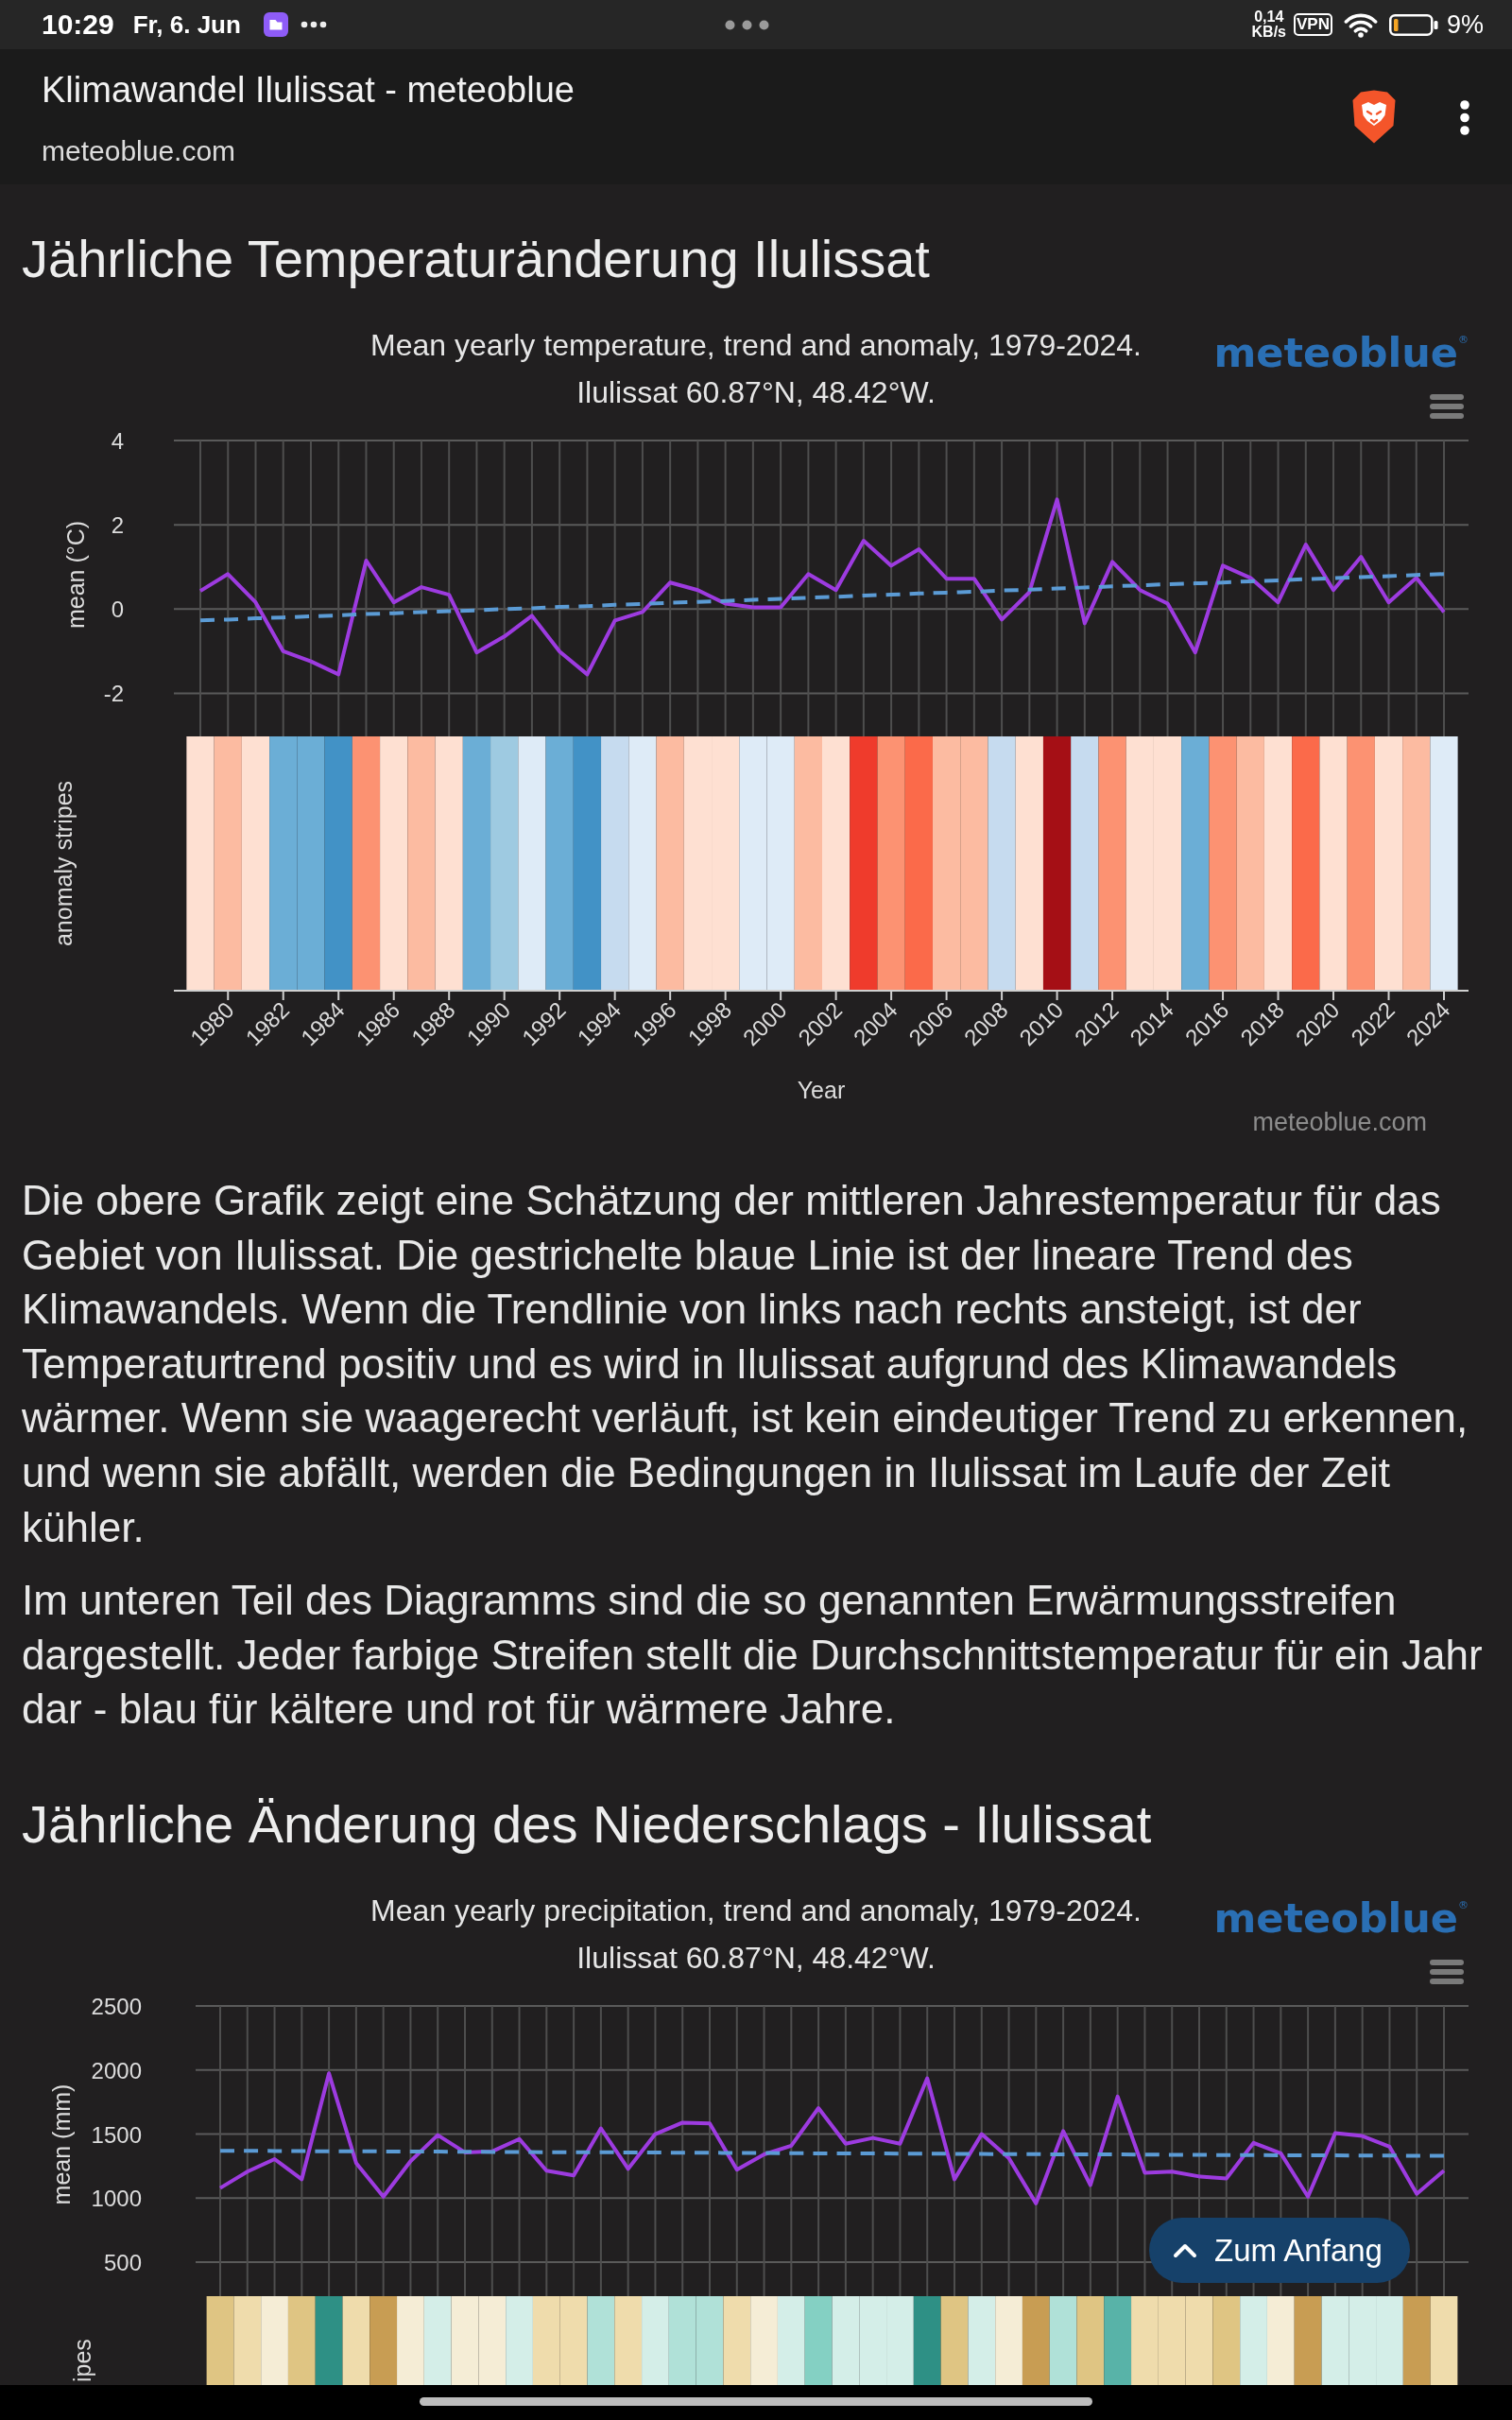  Describe the element at coordinates (1360, 24) in the screenshot. I see `wifi-icon` at that location.